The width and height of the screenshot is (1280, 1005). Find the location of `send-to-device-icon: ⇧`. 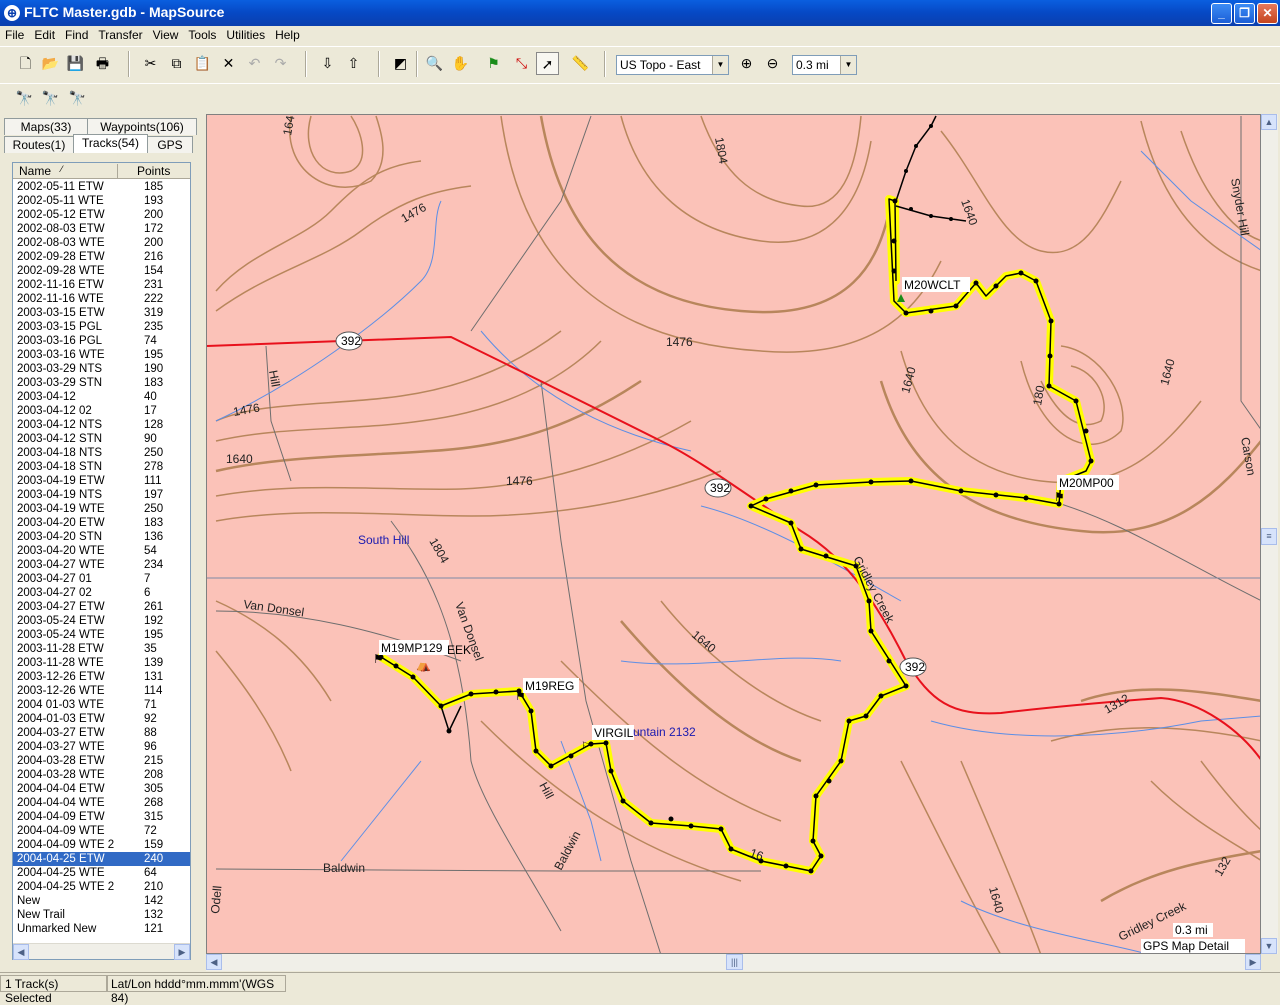

send-to-device-icon: ⇧ is located at coordinates (353, 63).